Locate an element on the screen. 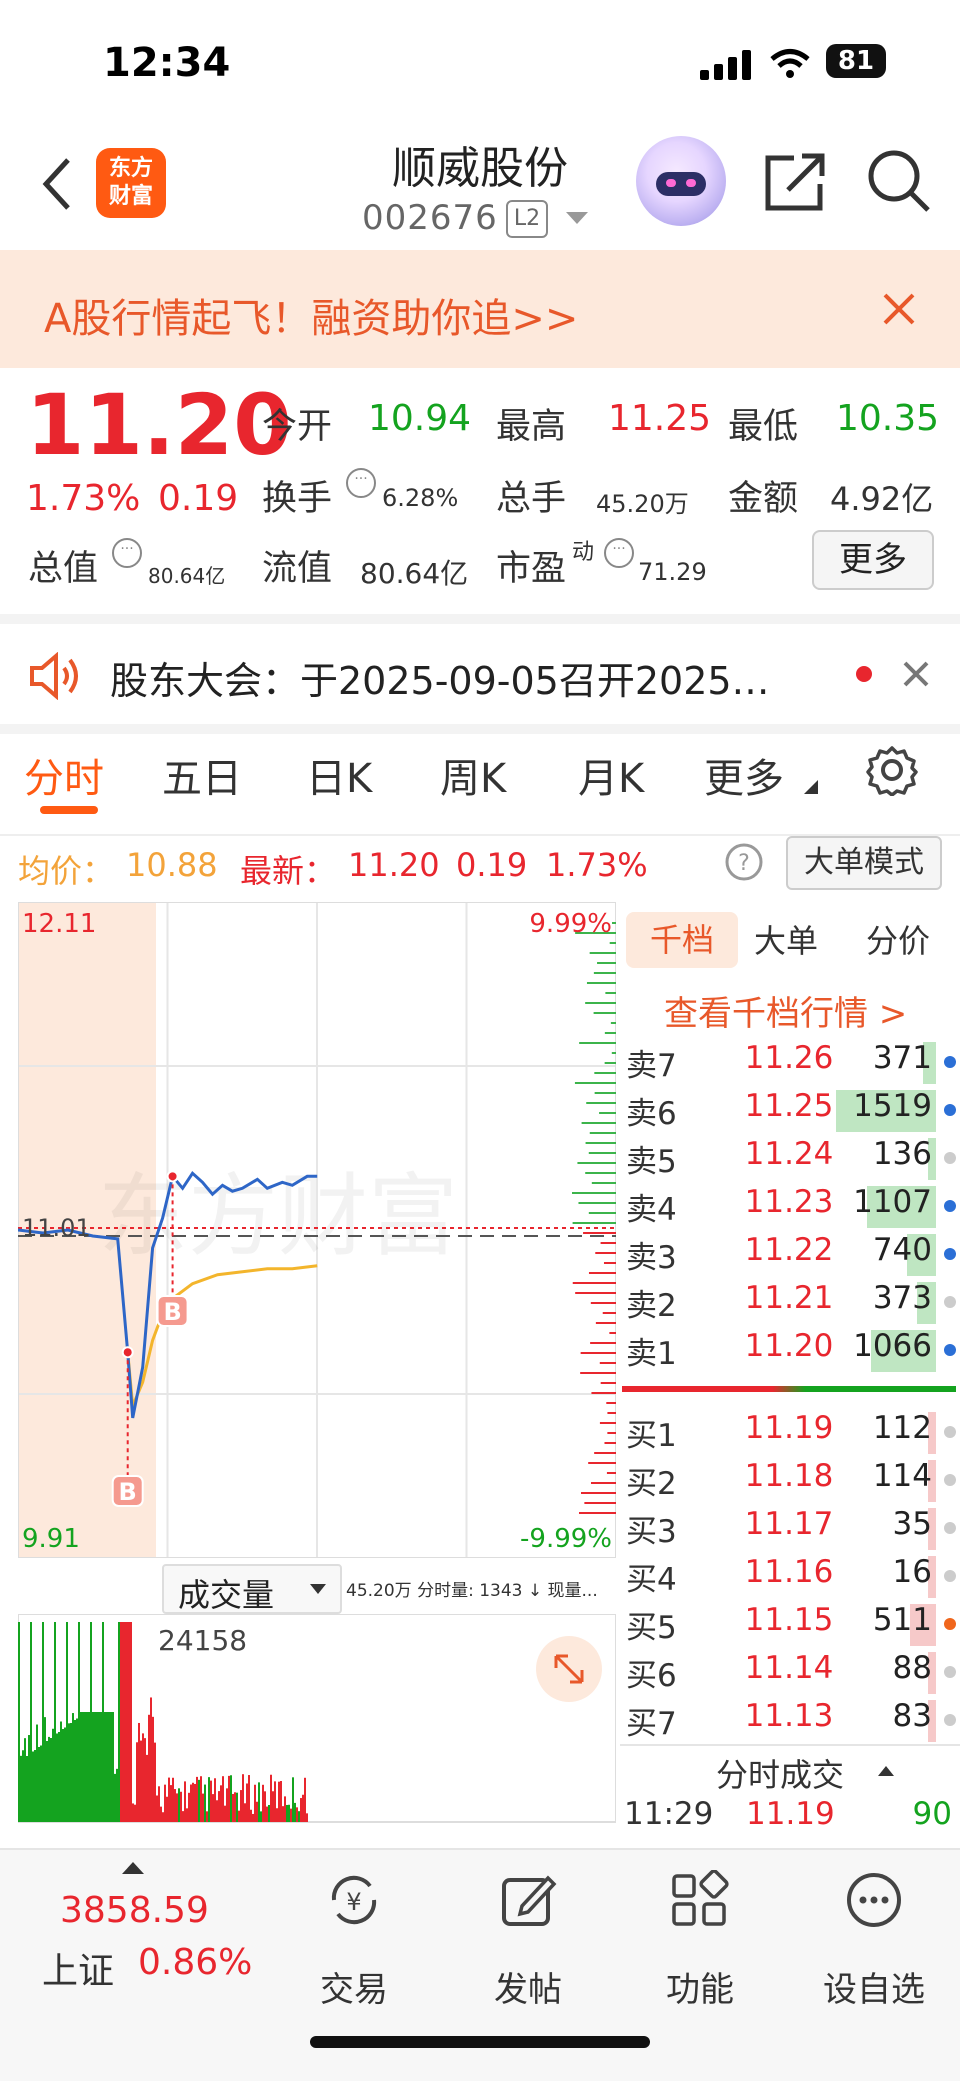  close-icon is located at coordinates (899, 309).